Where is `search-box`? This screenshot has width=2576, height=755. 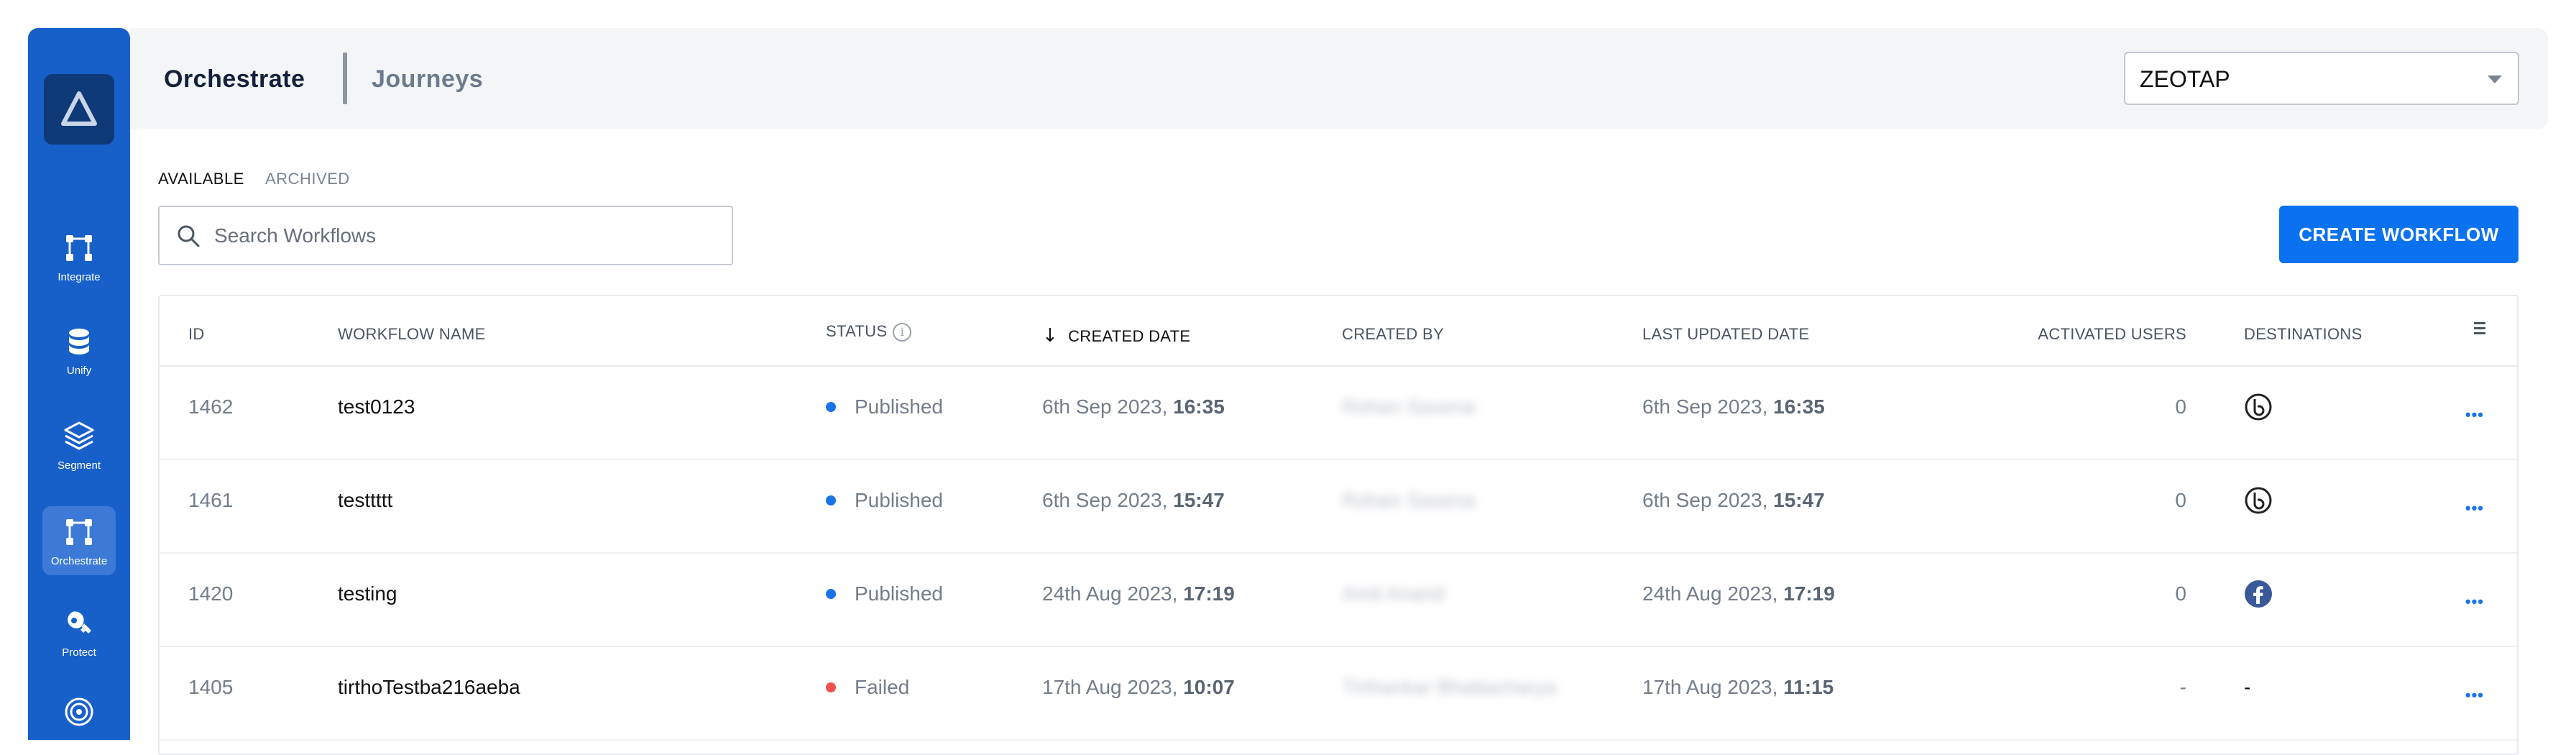
search-box is located at coordinates (445, 235).